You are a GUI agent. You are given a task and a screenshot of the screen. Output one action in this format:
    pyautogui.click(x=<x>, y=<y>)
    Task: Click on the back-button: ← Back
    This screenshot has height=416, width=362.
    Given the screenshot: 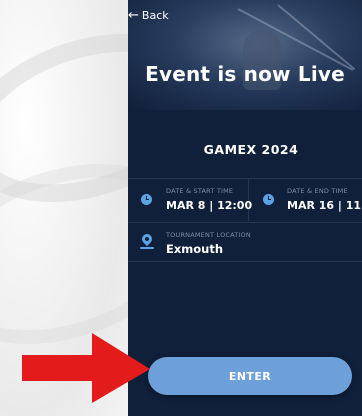 What is the action you would take?
    pyautogui.click(x=148, y=15)
    